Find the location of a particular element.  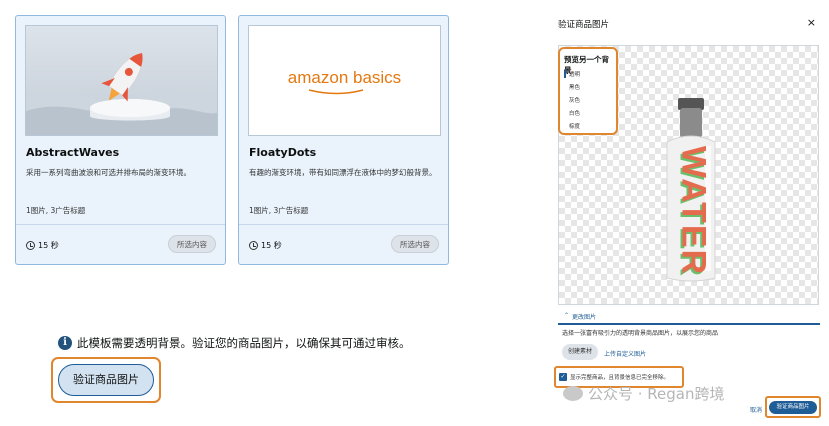

cancel-button: 取消 is located at coordinates (756, 409).